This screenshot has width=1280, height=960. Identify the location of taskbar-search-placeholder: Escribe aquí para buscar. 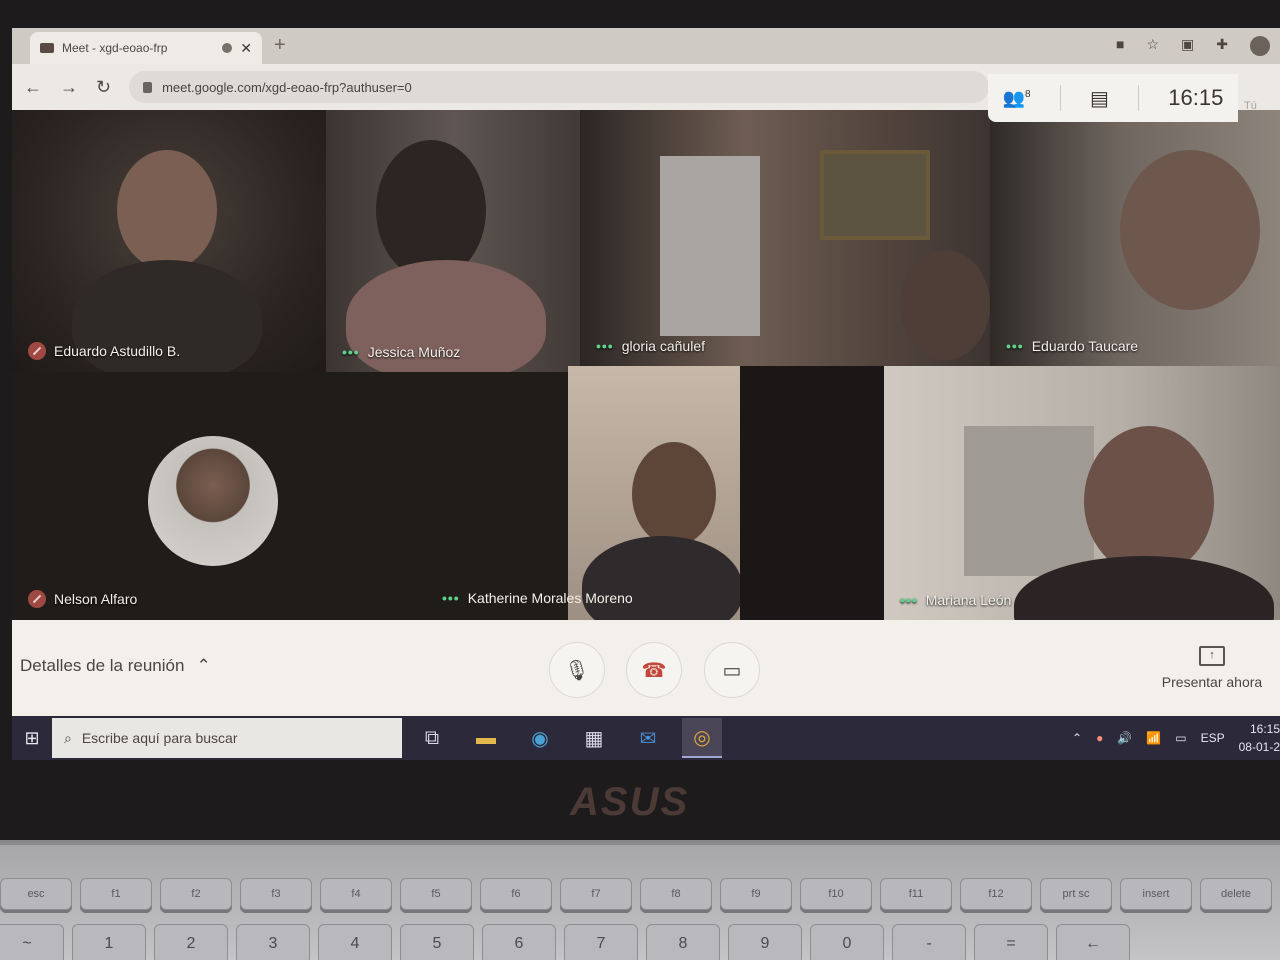
(159, 738).